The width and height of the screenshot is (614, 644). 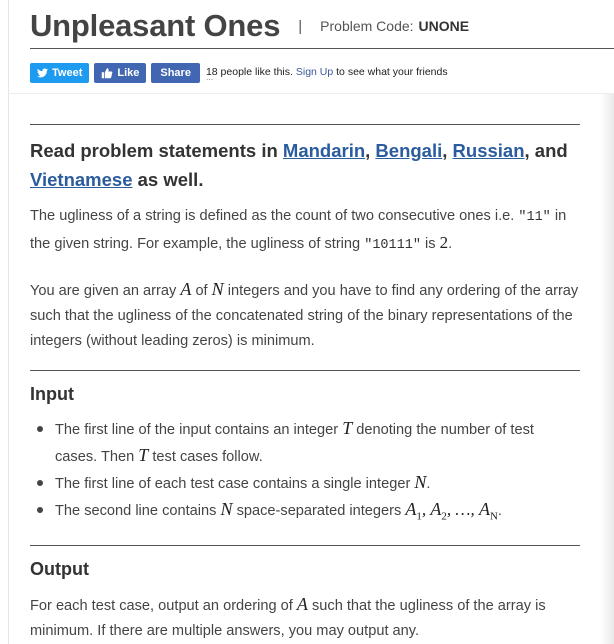 What do you see at coordinates (444, 26) in the screenshot?
I see `problem-code-value: UNONE` at bounding box center [444, 26].